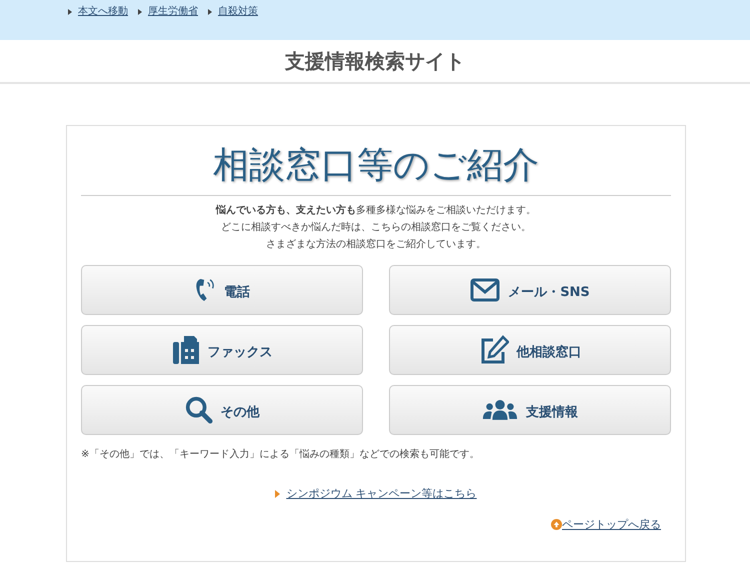 This screenshot has height=573, width=750. What do you see at coordinates (198, 410) in the screenshot?
I see `search-icon` at bounding box center [198, 410].